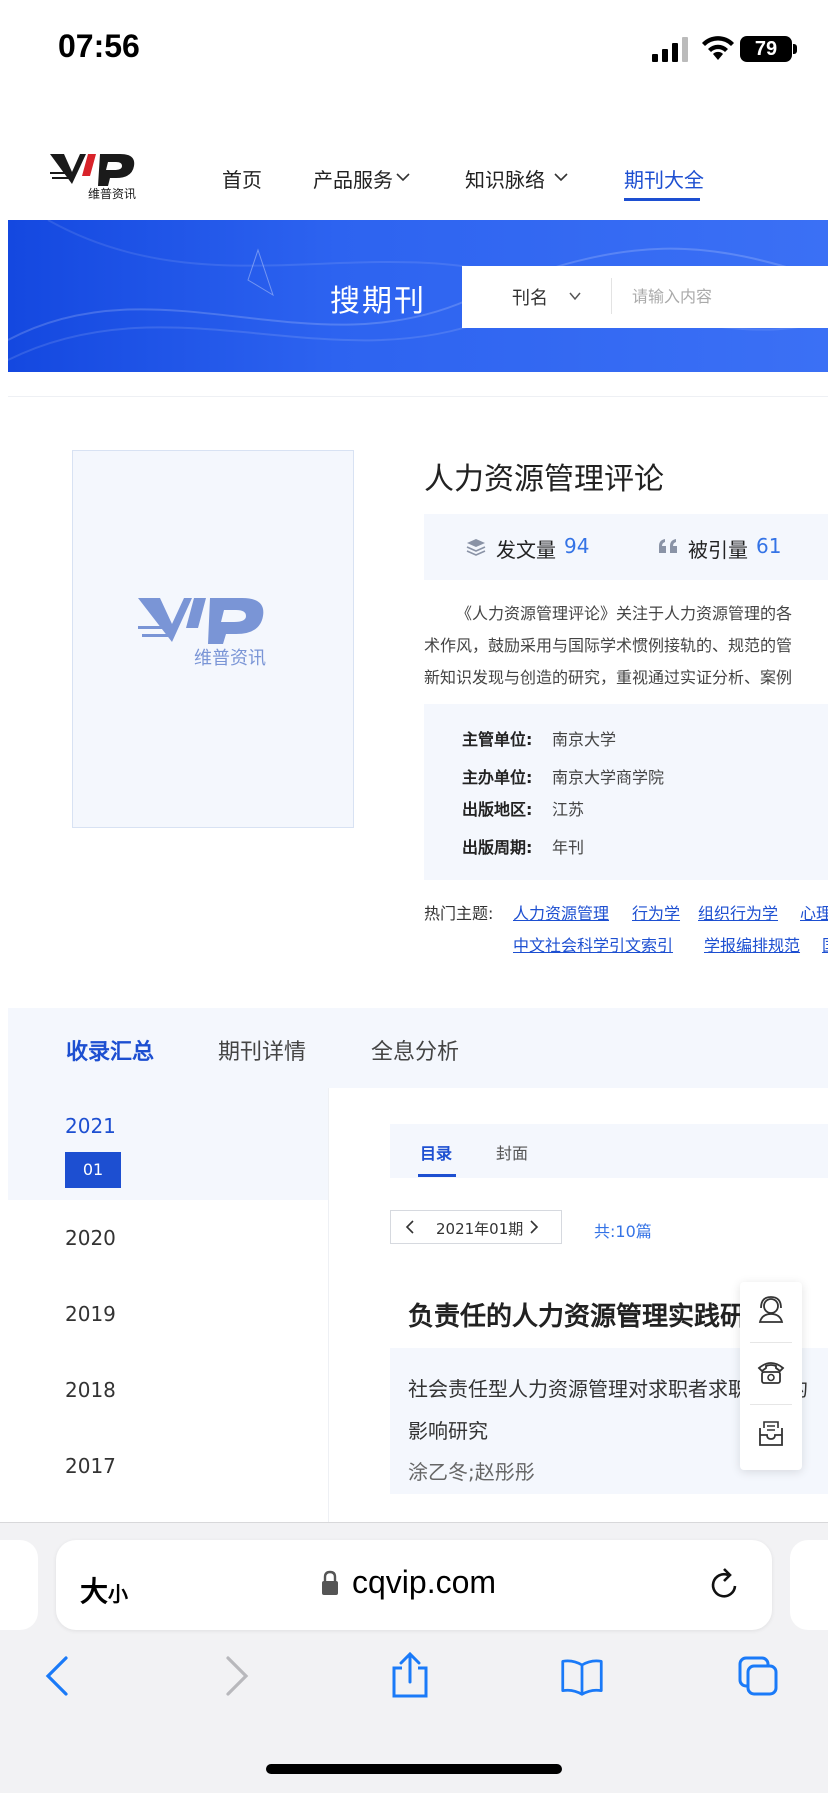 The image size is (828, 1793). Describe the element at coordinates (236, 1676) in the screenshot. I see `forward-icon` at that location.